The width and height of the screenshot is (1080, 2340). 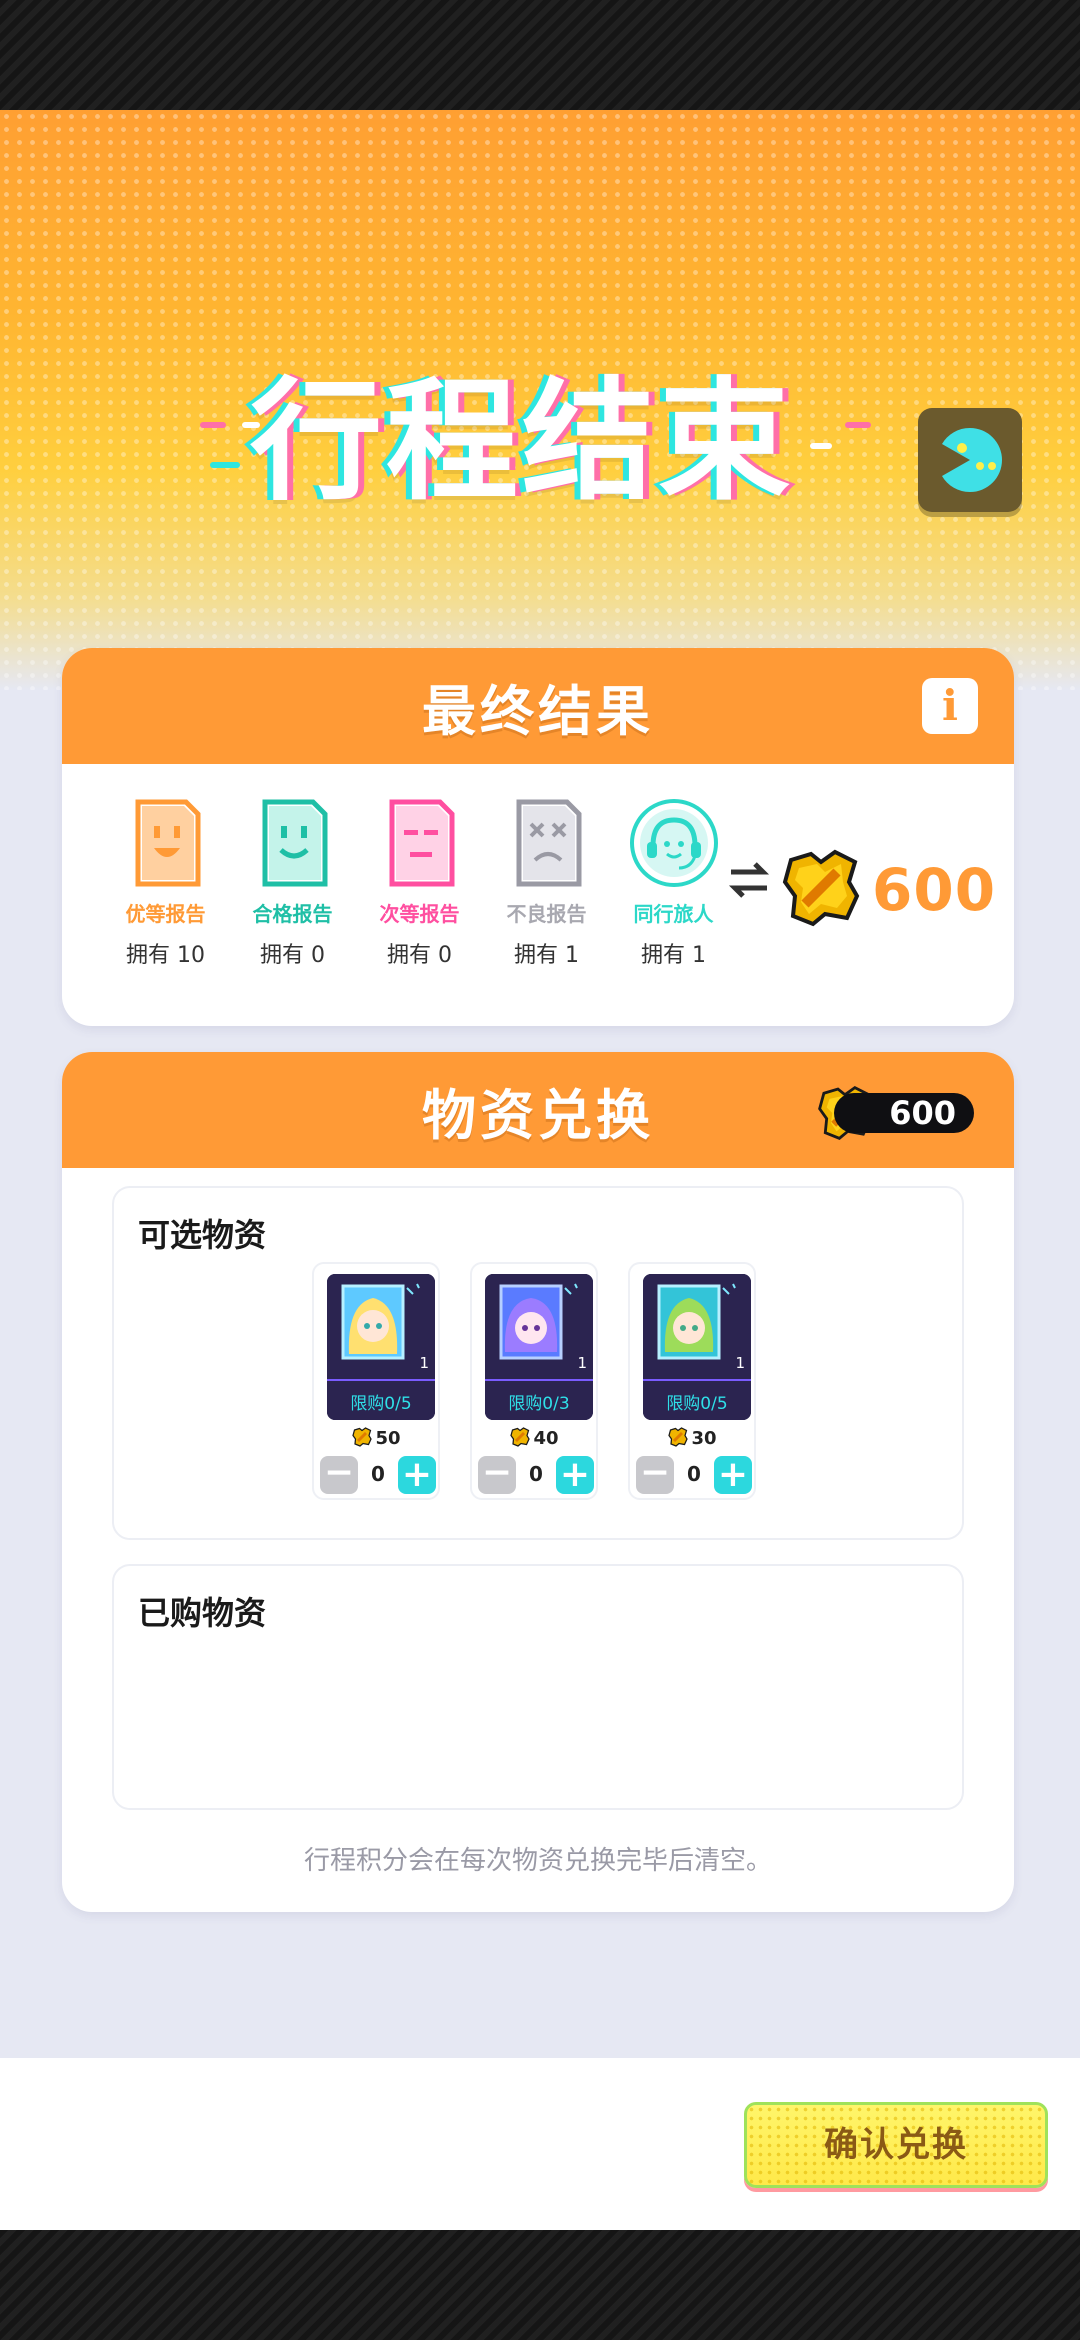 I want to click on item-price-value: 40, so click(x=546, y=1438).